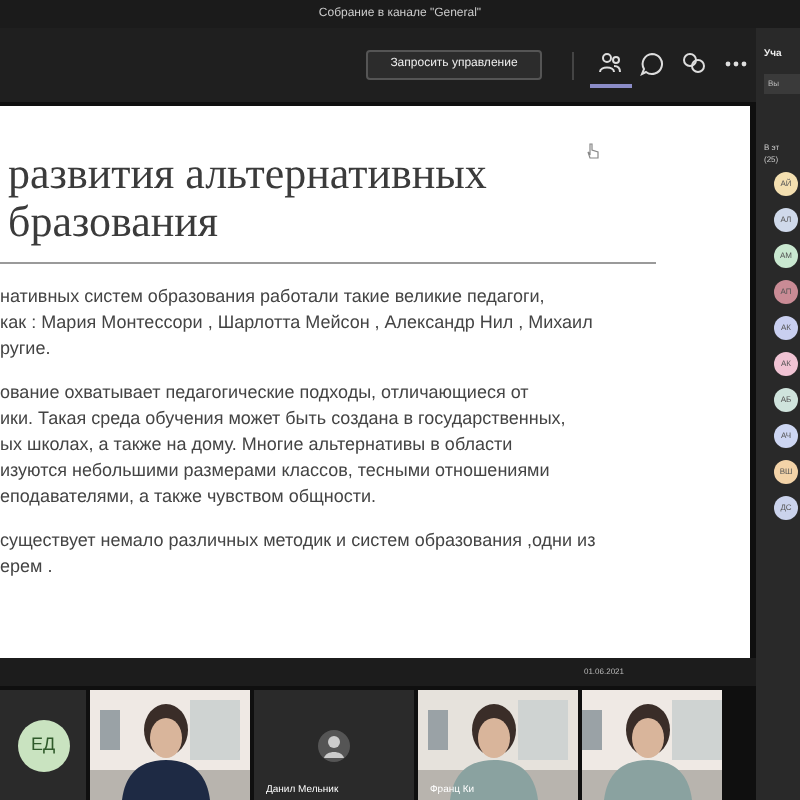 This screenshot has width=800, height=800. Describe the element at coordinates (276, 471) in the screenshot. I see `slide-text: изуются небольшими размерами классов, тесными отношениями` at that location.